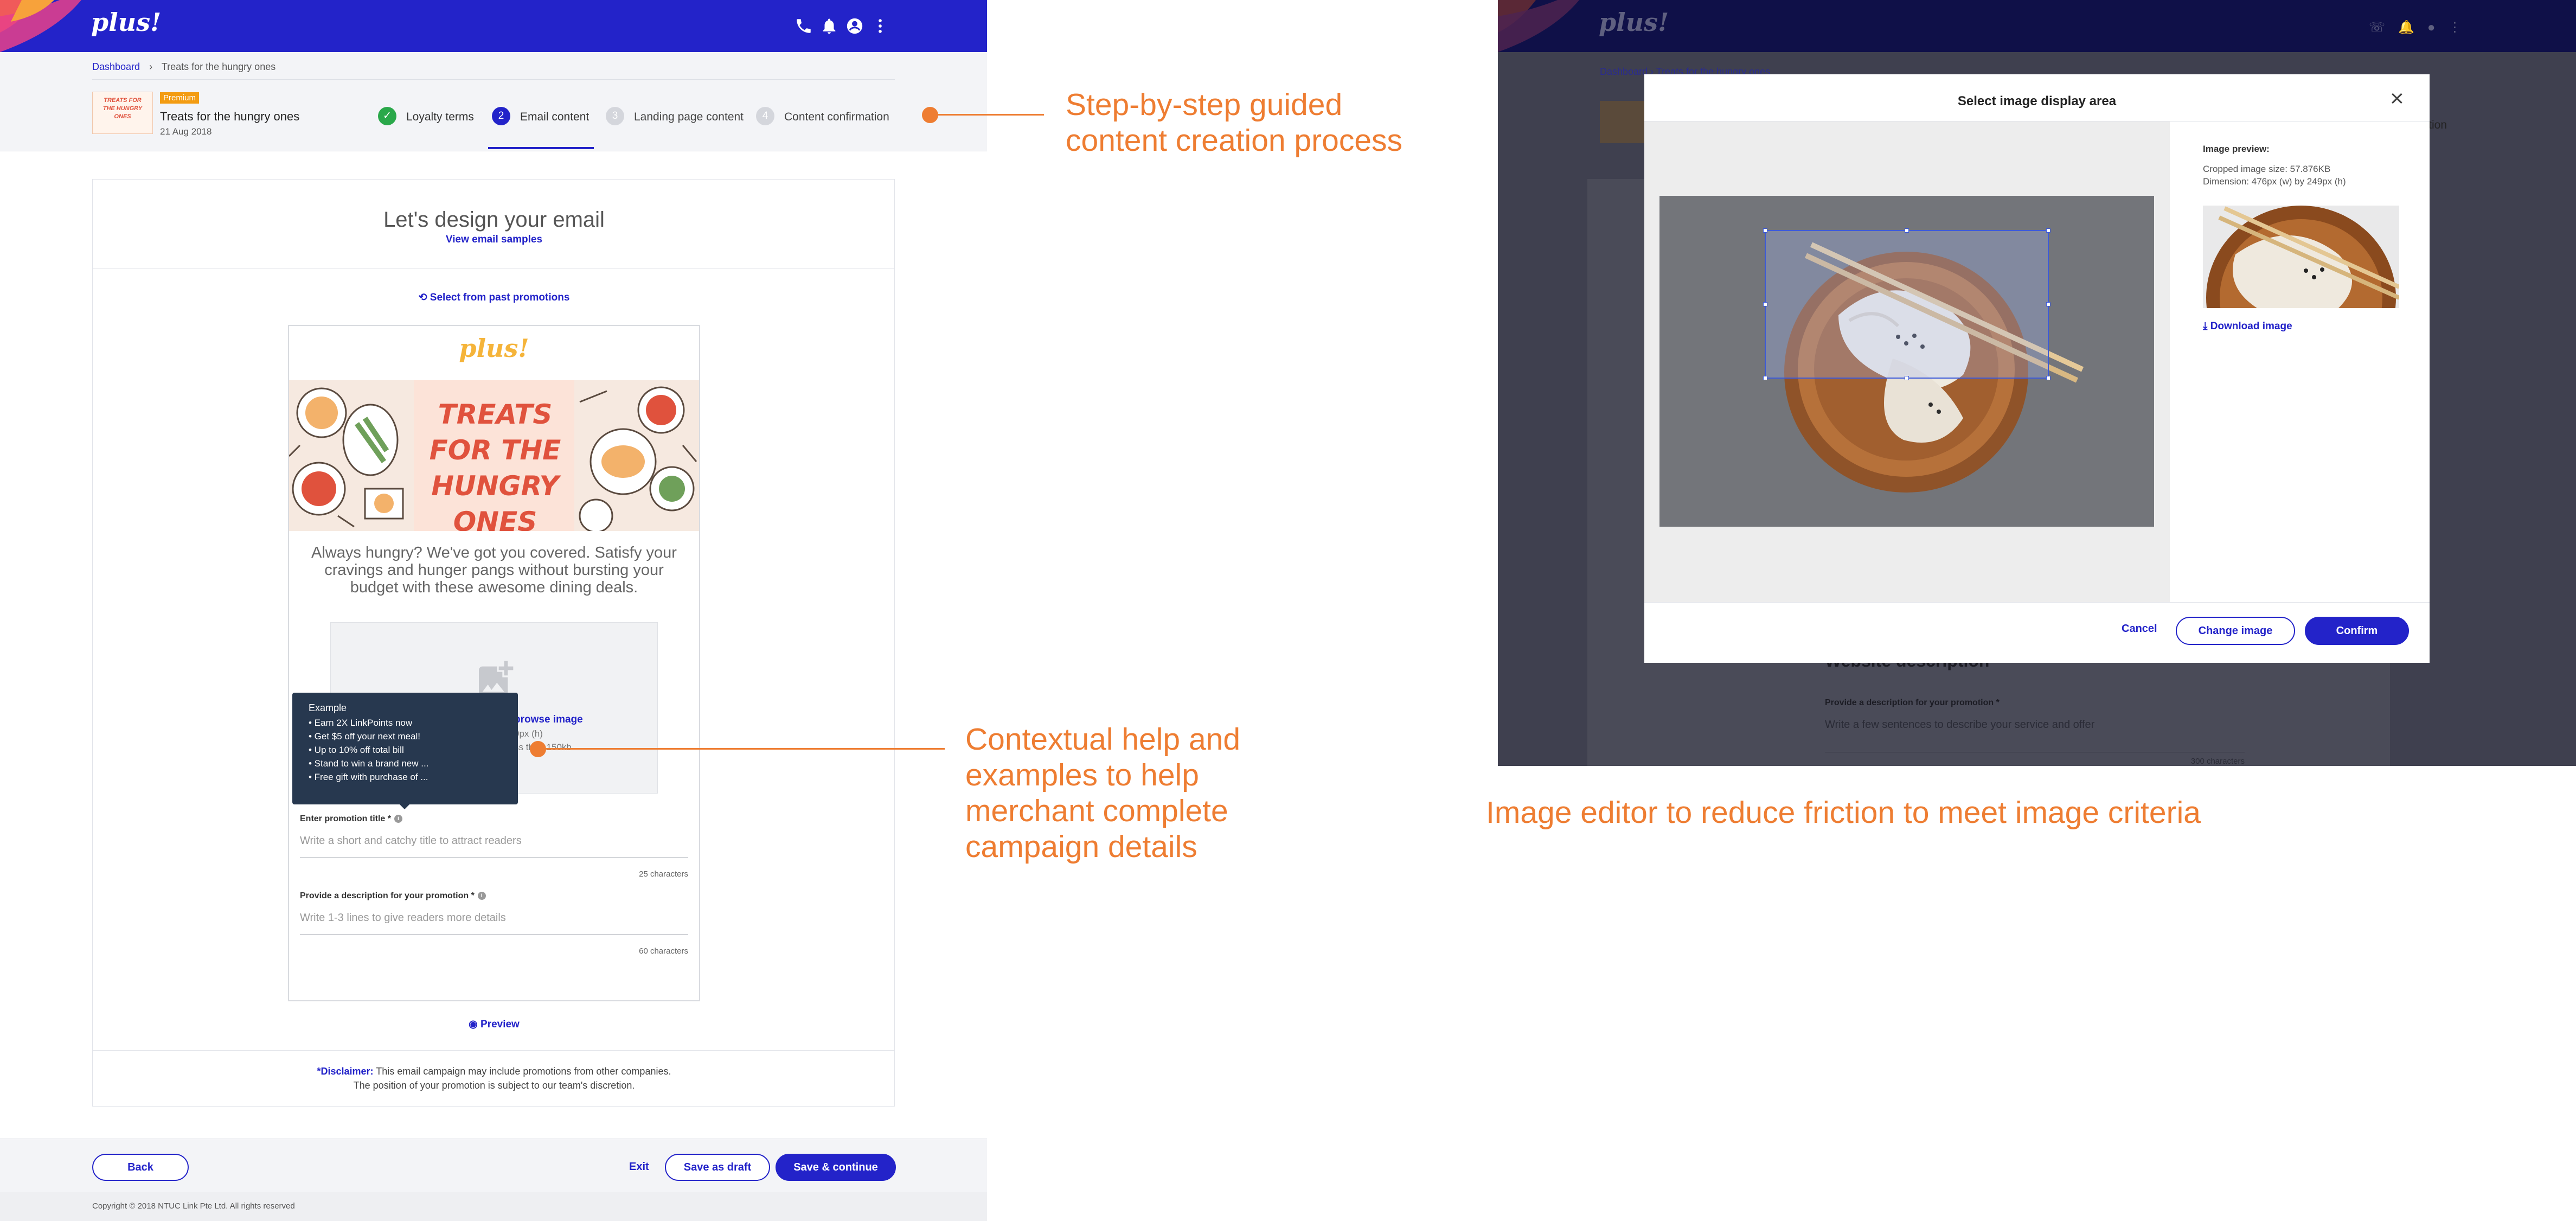  Describe the element at coordinates (541, 148) in the screenshot. I see `active-step-indicator` at that location.